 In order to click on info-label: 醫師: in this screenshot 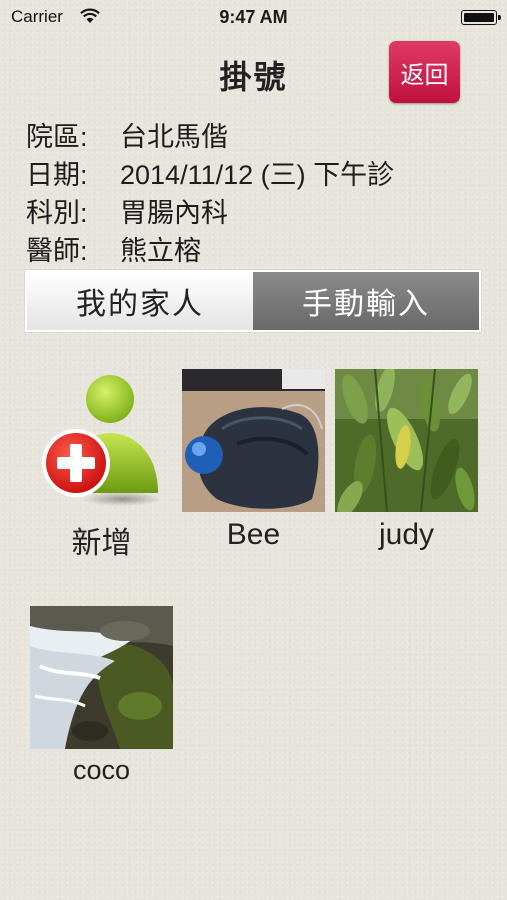, I will do `click(57, 251)`.